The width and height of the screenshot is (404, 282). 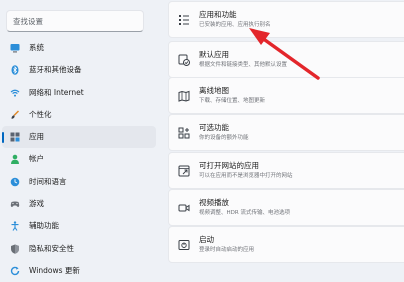 What do you see at coordinates (15, 93) in the screenshot?
I see `wifi-icon` at bounding box center [15, 93].